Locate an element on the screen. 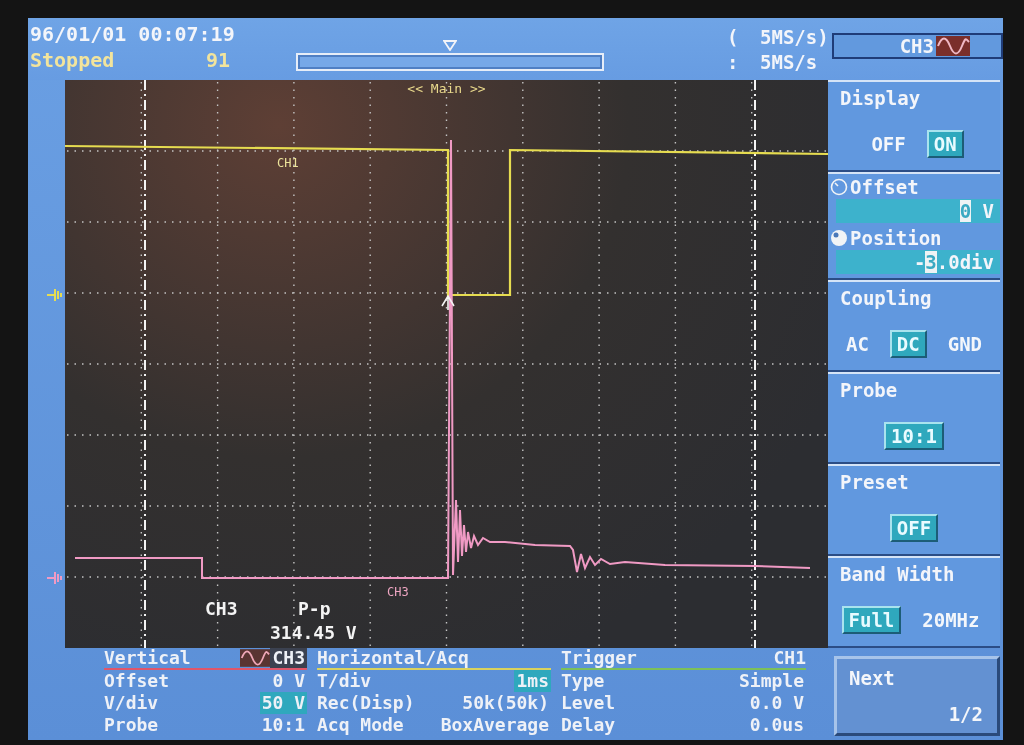 Image resolution: width=1024 pixels, height=745 pixels. measurement-name: P-p is located at coordinates (314, 609).